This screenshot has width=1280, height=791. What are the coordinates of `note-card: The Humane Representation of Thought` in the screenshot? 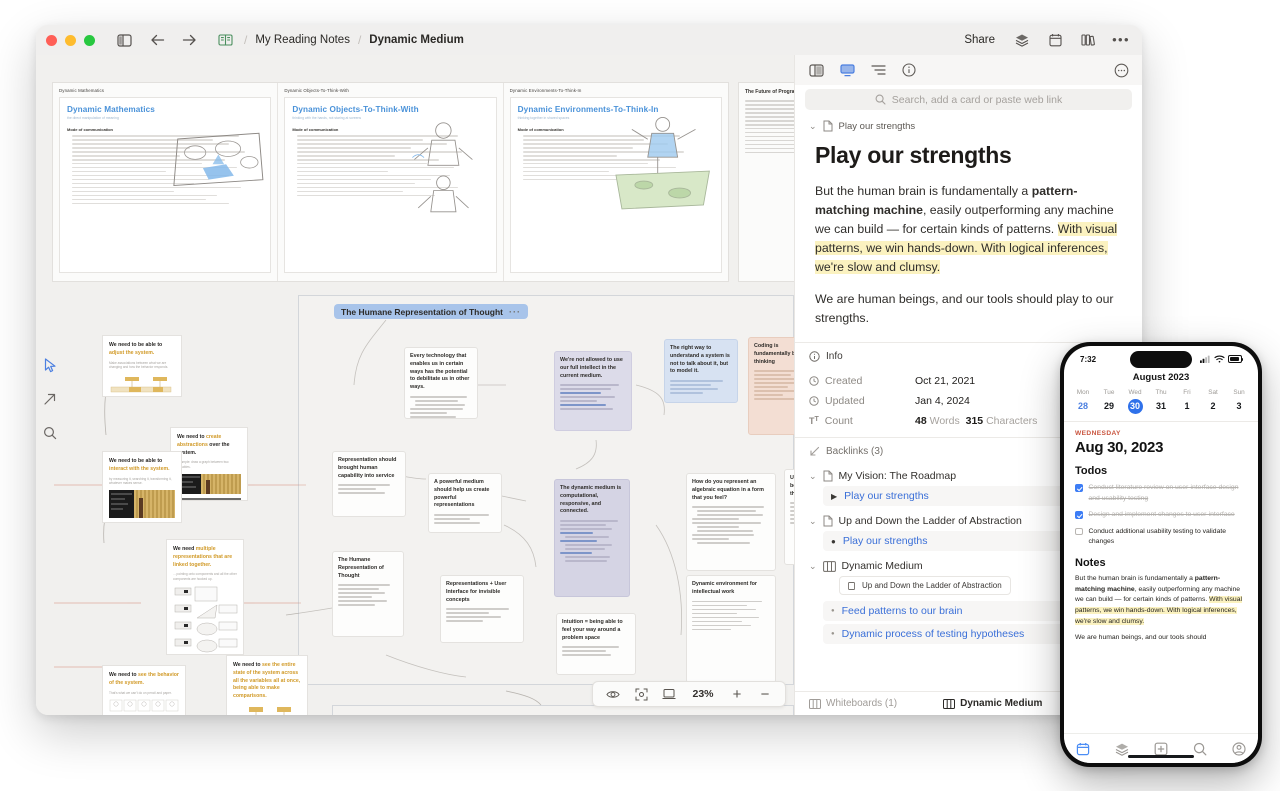 It's located at (368, 594).